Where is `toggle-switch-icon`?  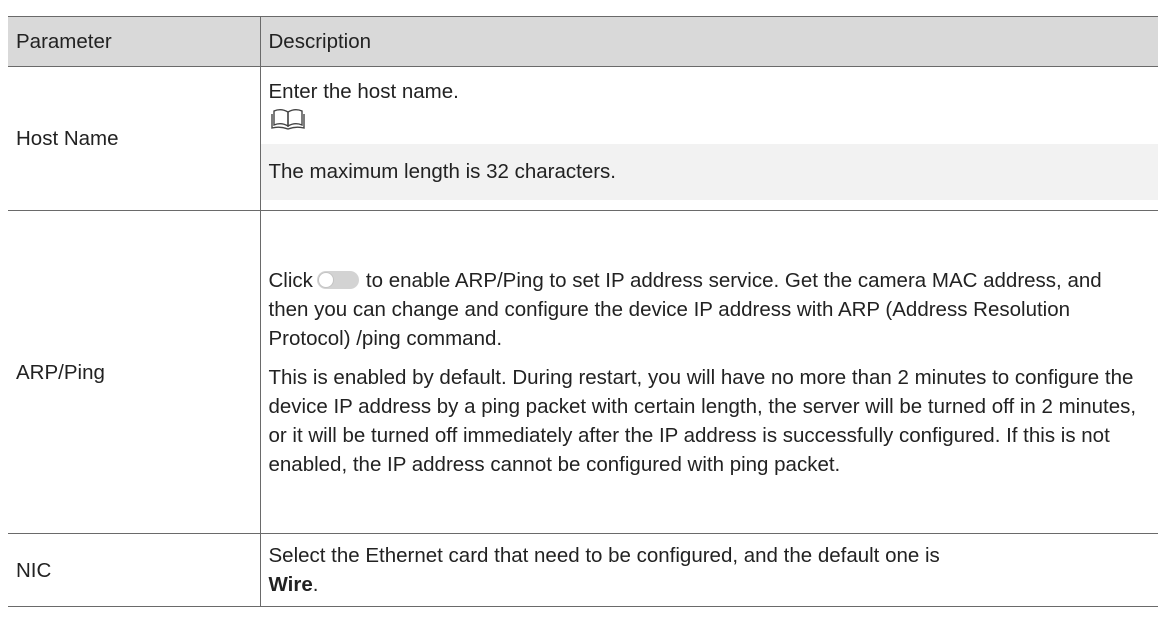 toggle-switch-icon is located at coordinates (337, 279).